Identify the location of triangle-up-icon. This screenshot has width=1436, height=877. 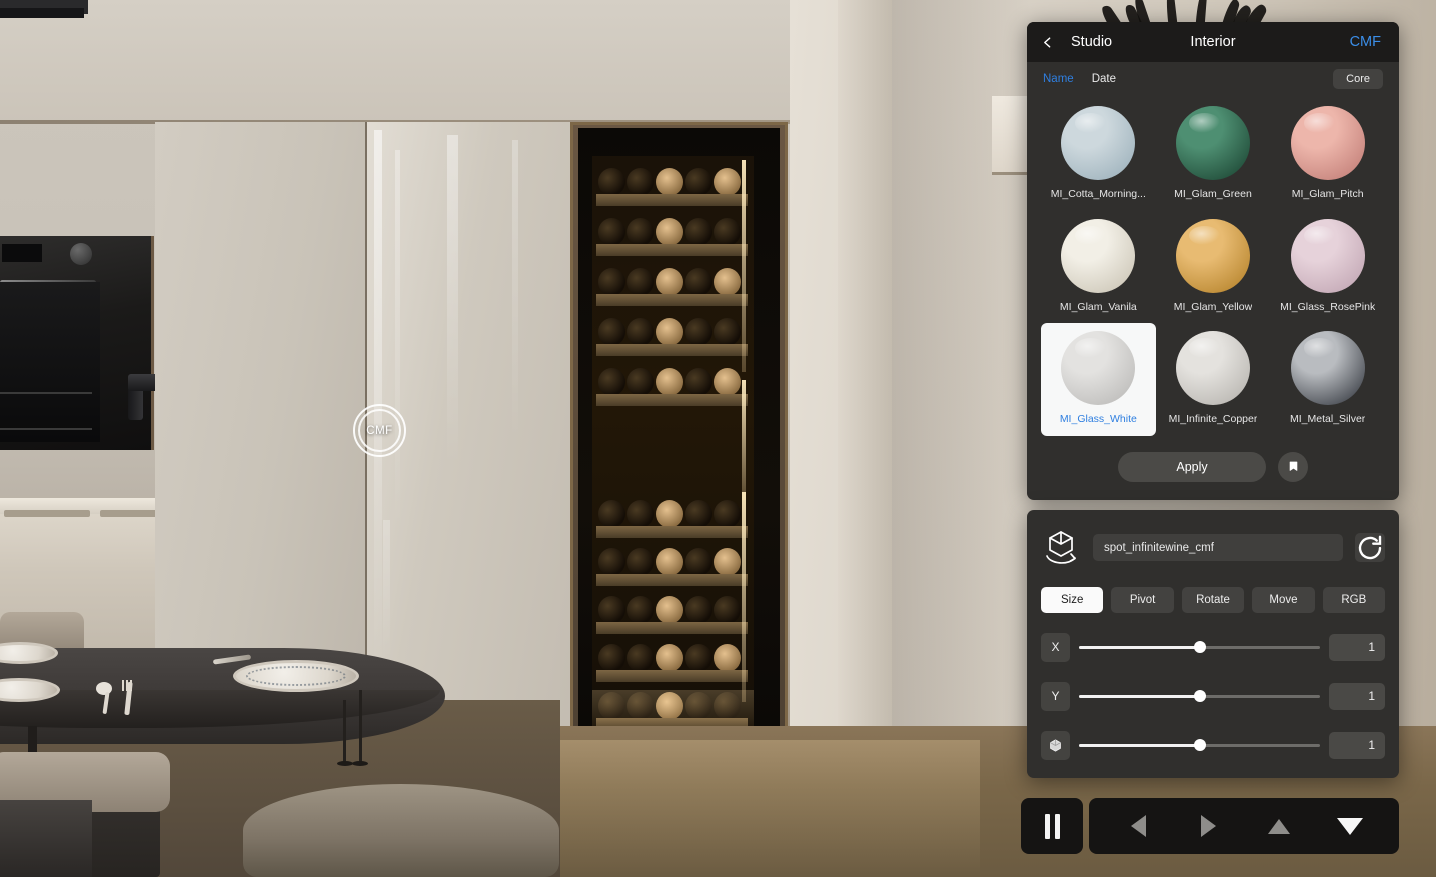
(1279, 826).